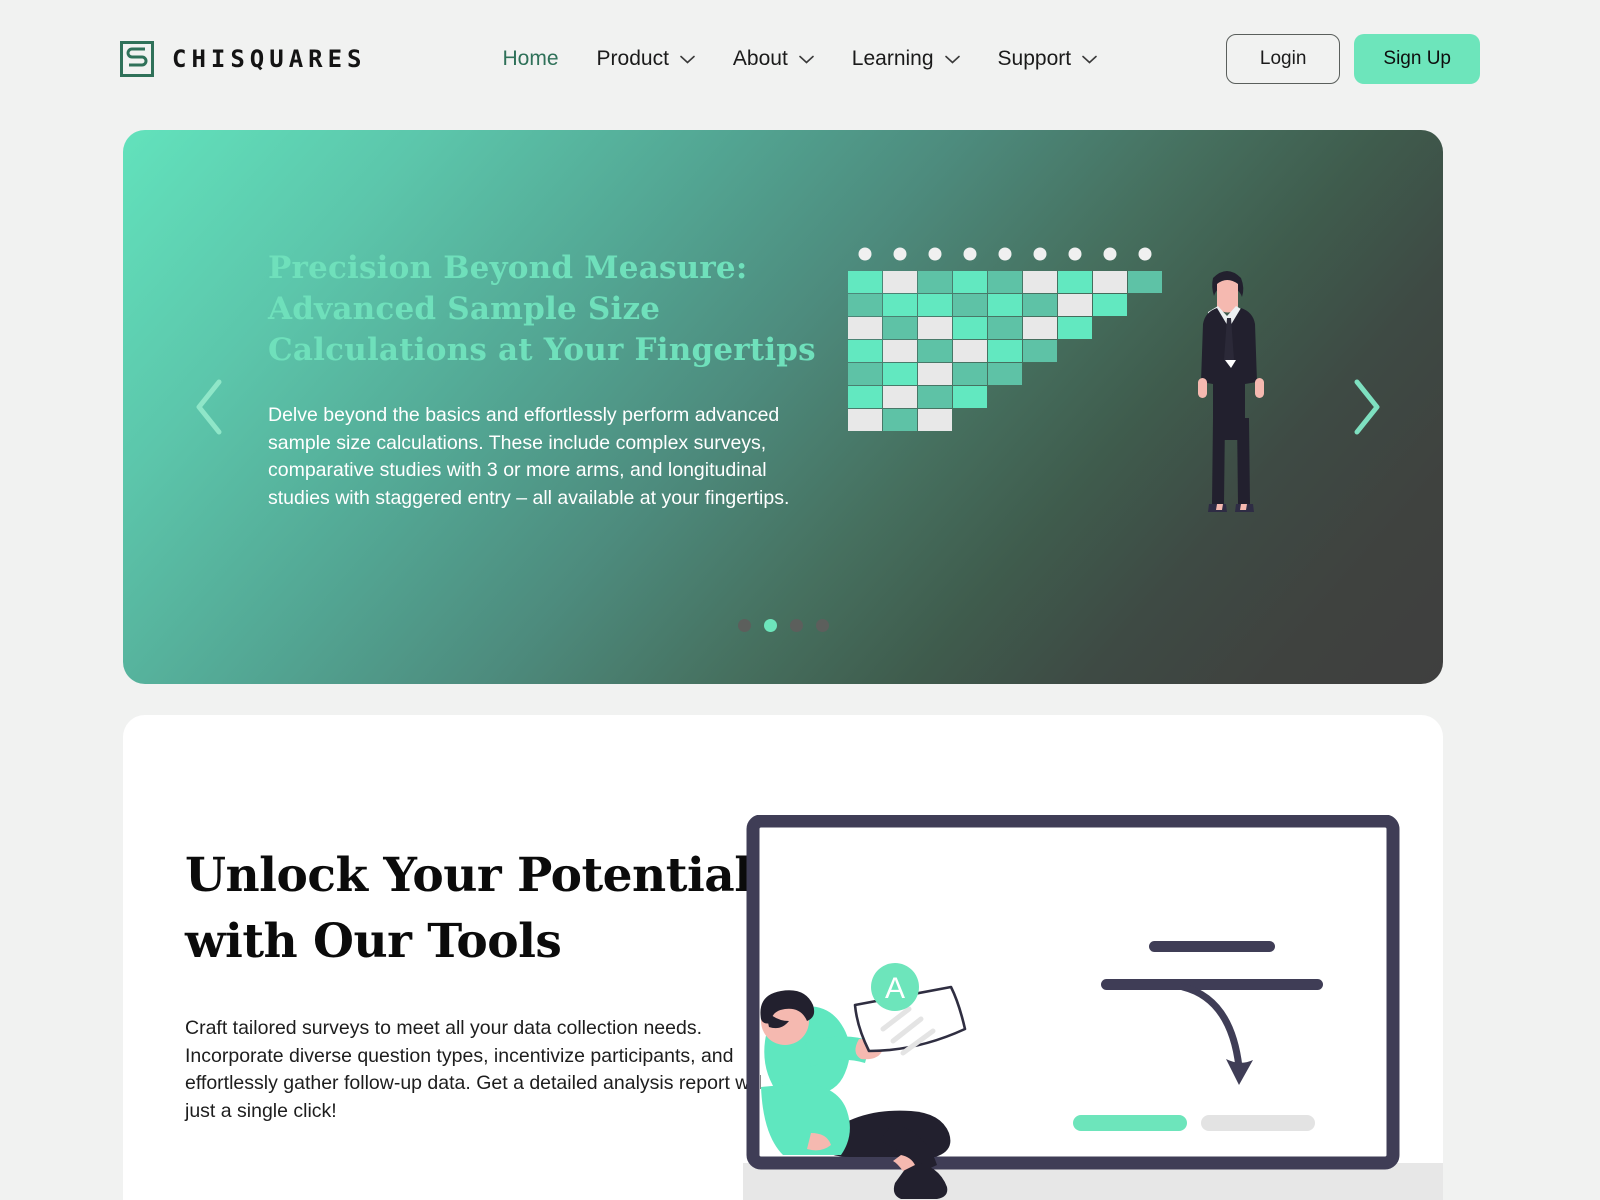 The image size is (1600, 1200). What do you see at coordinates (1005, 254) in the screenshot?
I see `column-dots-icon` at bounding box center [1005, 254].